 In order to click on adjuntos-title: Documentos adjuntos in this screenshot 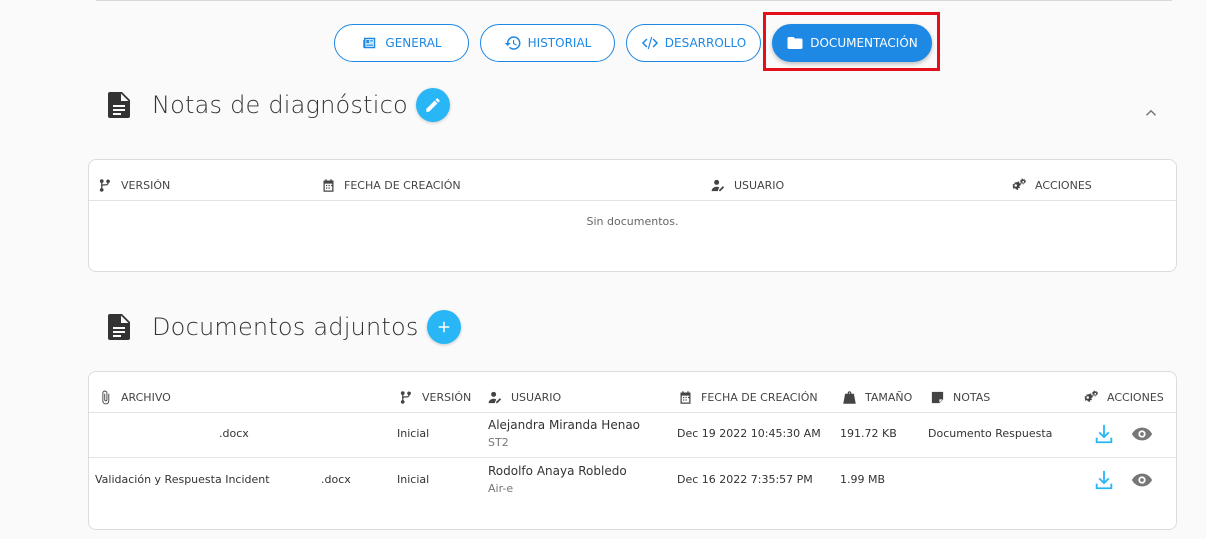, I will do `click(285, 327)`.